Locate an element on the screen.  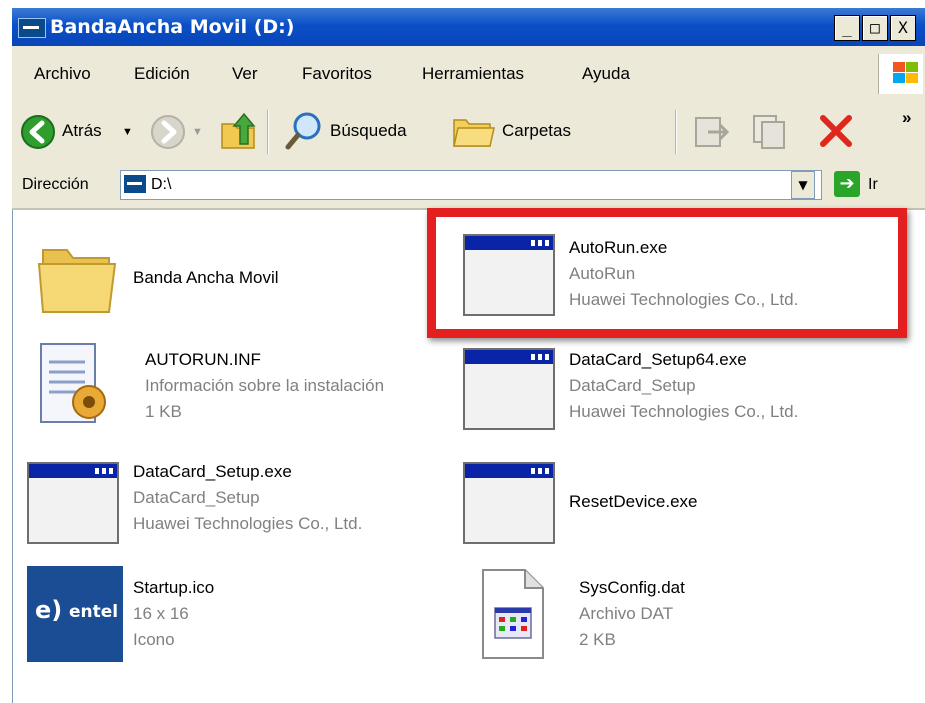
entel-logo-icon: e) entel is located at coordinates (75, 614).